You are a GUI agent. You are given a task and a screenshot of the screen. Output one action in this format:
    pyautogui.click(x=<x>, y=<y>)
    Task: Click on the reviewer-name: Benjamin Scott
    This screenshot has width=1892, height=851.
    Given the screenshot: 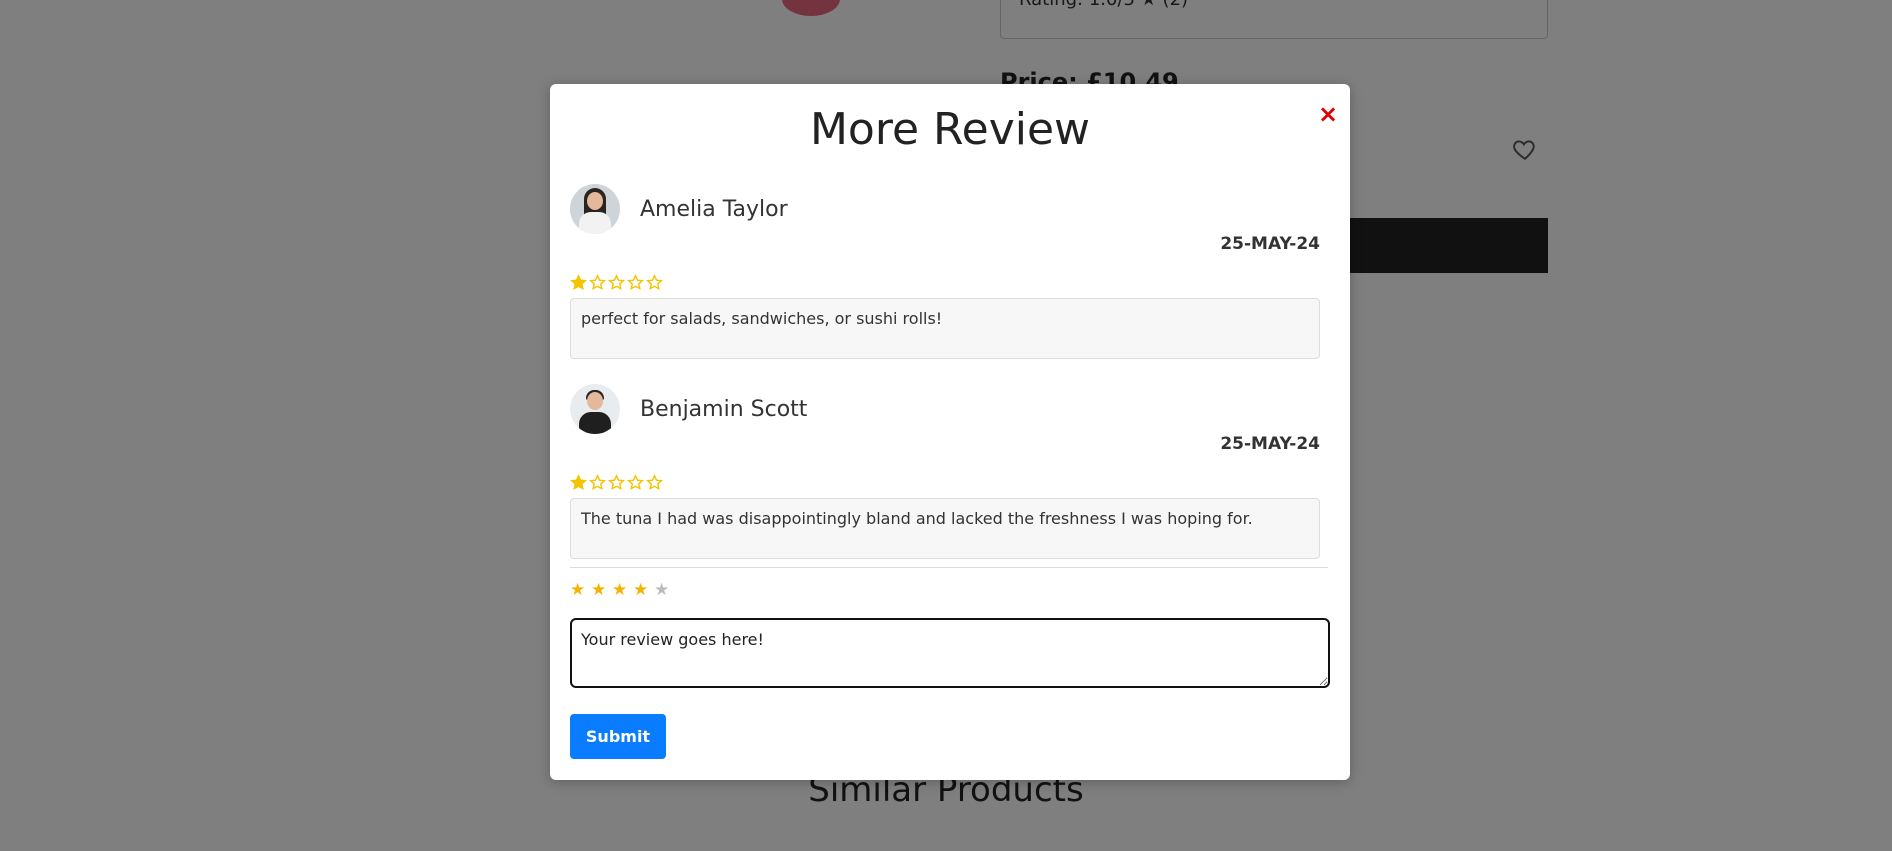 What is the action you would take?
    pyautogui.click(x=724, y=409)
    